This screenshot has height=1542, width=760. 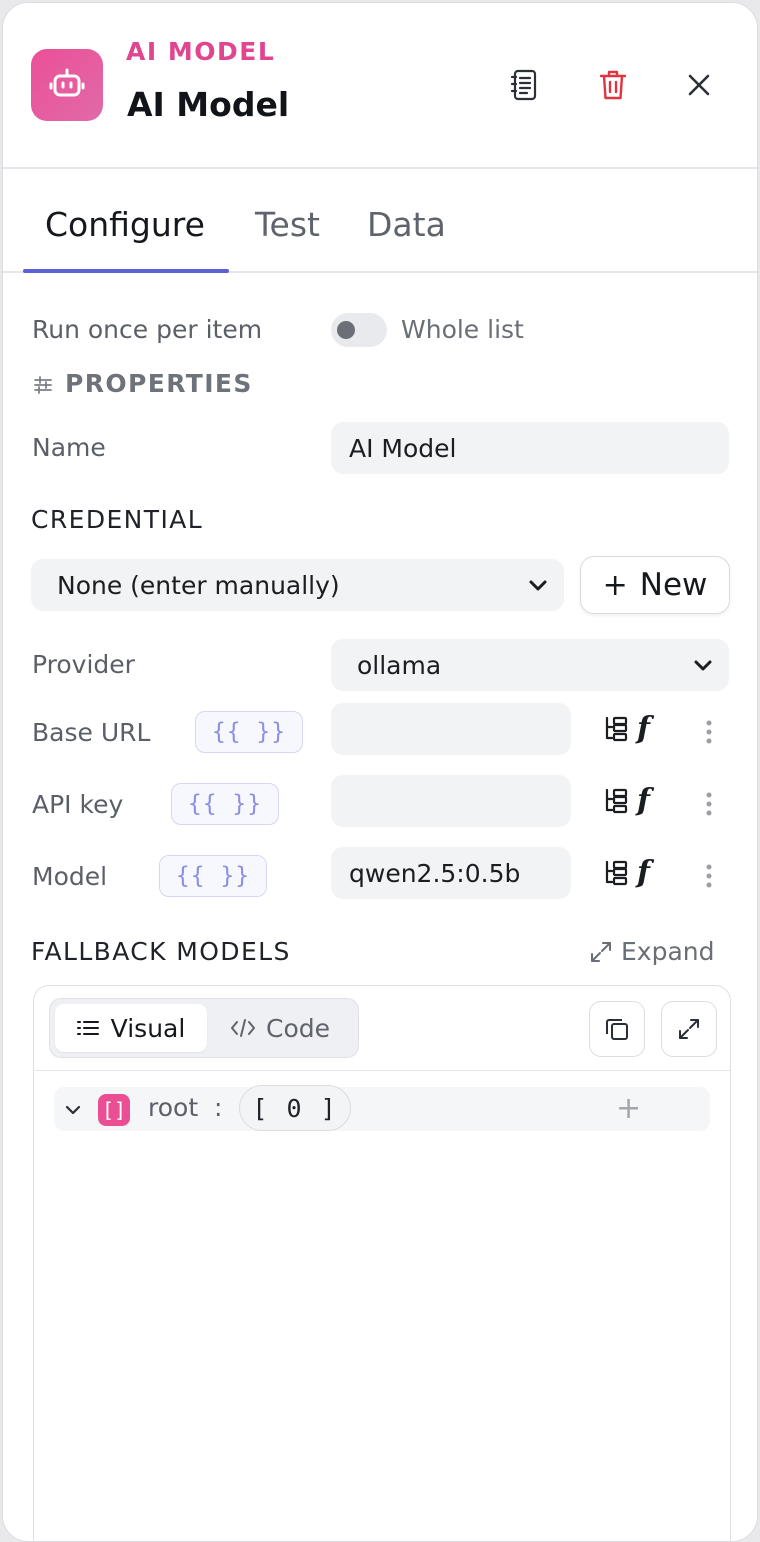 What do you see at coordinates (295, 1108) in the screenshot?
I see `array-count-pill: [ 0 ]` at bounding box center [295, 1108].